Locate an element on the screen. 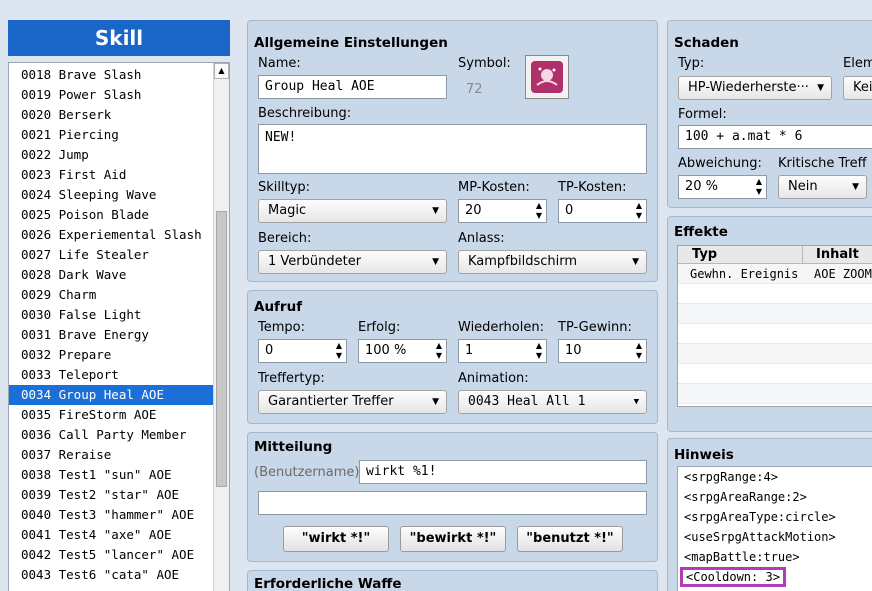 The image size is (872, 591). variance-label: Abweichung: is located at coordinates (720, 163).